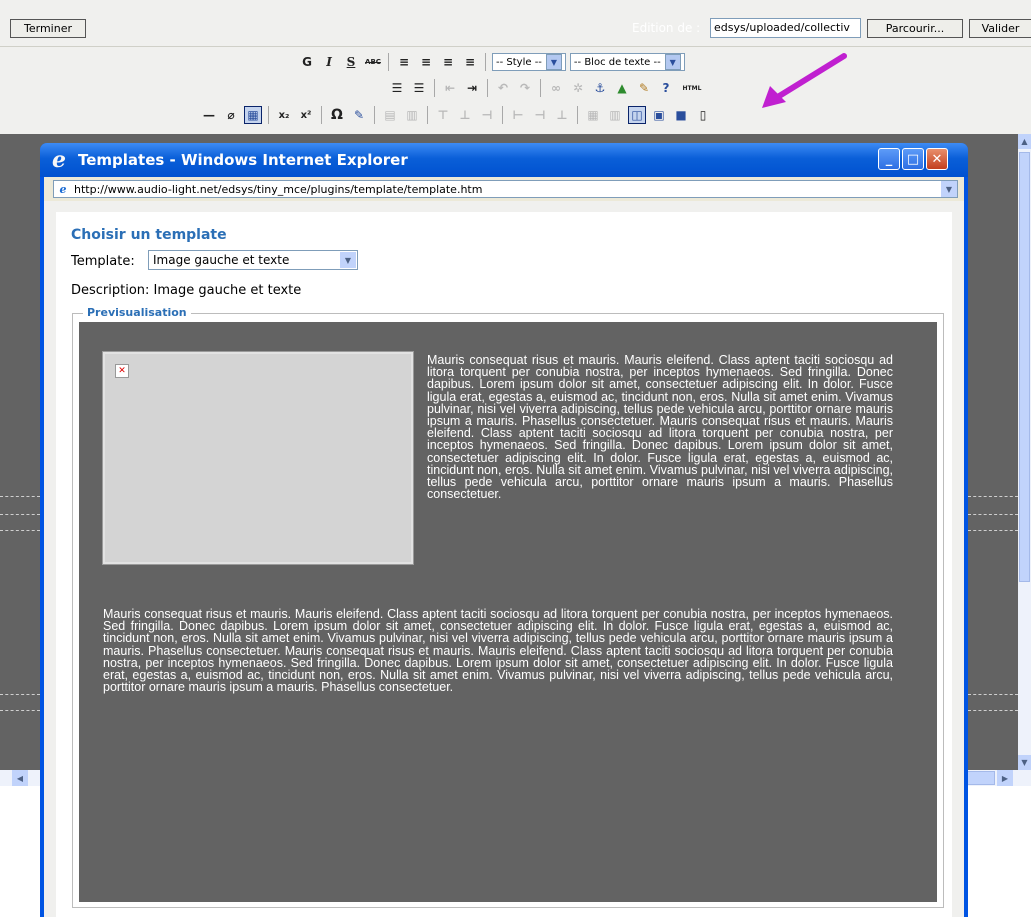 Image resolution: width=1031 pixels, height=917 pixels. Describe the element at coordinates (412, 115) in the screenshot. I see `table-cell-props-icon: ▥` at that location.